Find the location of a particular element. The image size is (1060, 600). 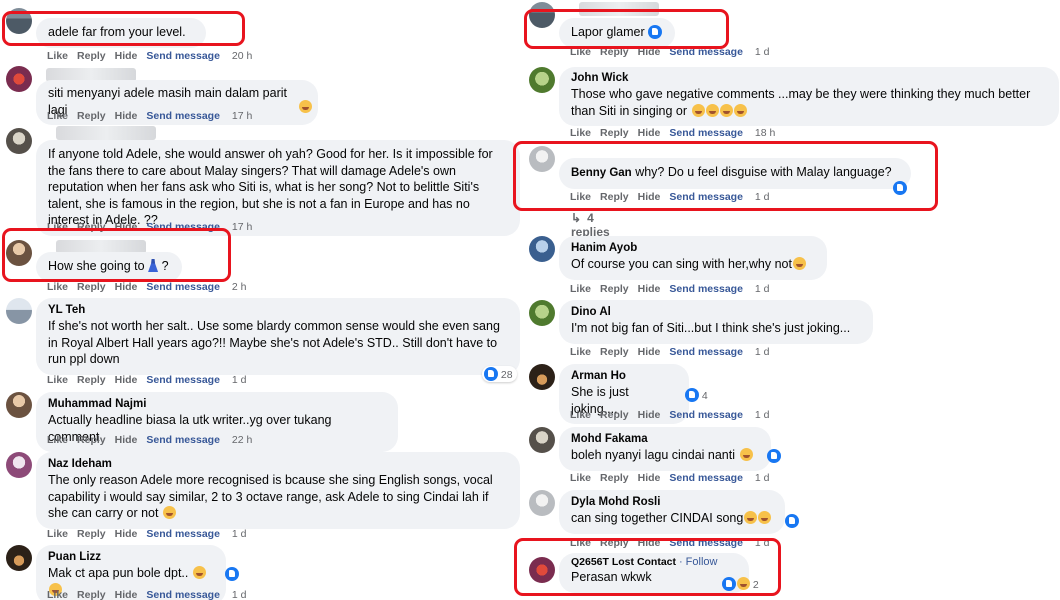

comment-reactions: 2 is located at coordinates (740, 584).